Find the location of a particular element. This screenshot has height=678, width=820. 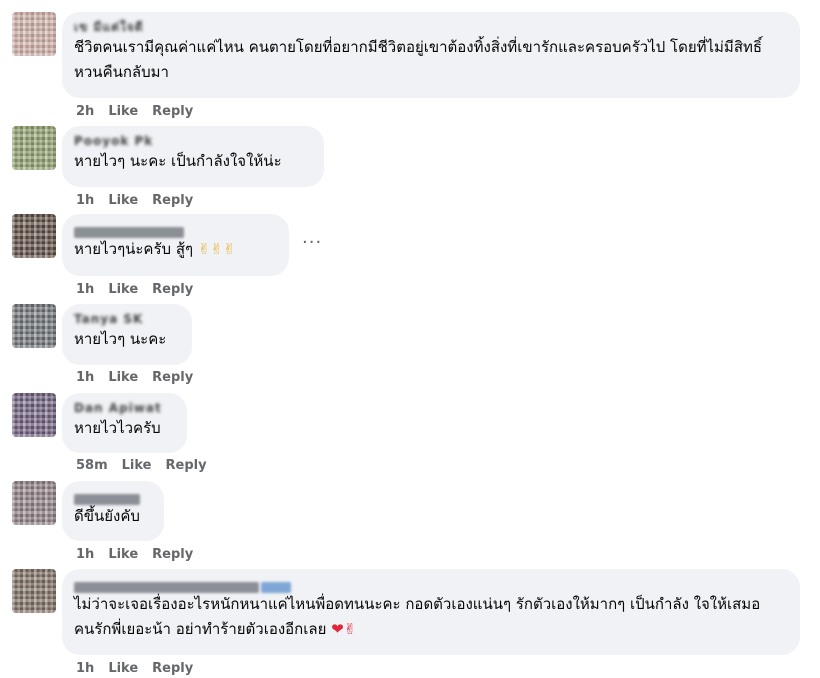

comment-bubble: Dan Apiwat หายไวไวครับ is located at coordinates (124, 423).